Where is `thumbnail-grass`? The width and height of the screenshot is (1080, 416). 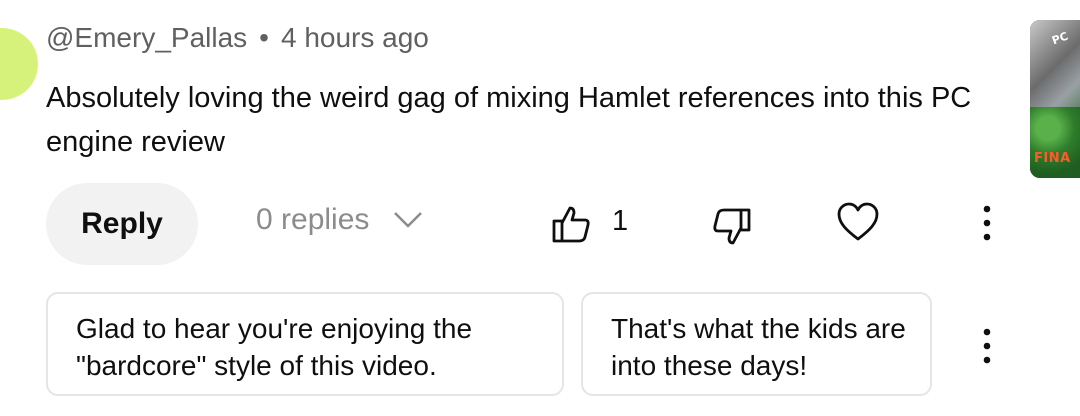
thumbnail-grass is located at coordinates (1055, 142).